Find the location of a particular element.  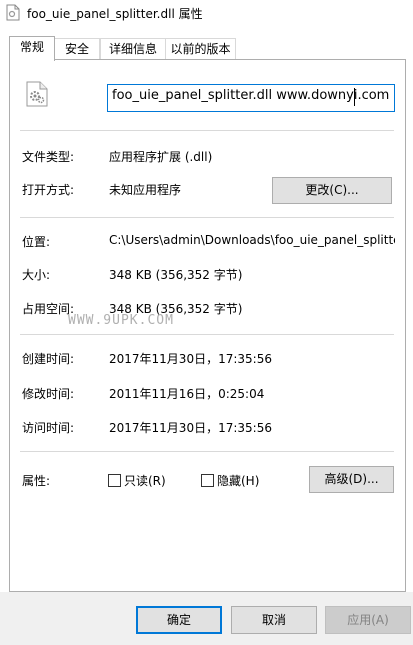

title-bar: foo_uie_panel_splitter.dll 属性 is located at coordinates (206, 13).